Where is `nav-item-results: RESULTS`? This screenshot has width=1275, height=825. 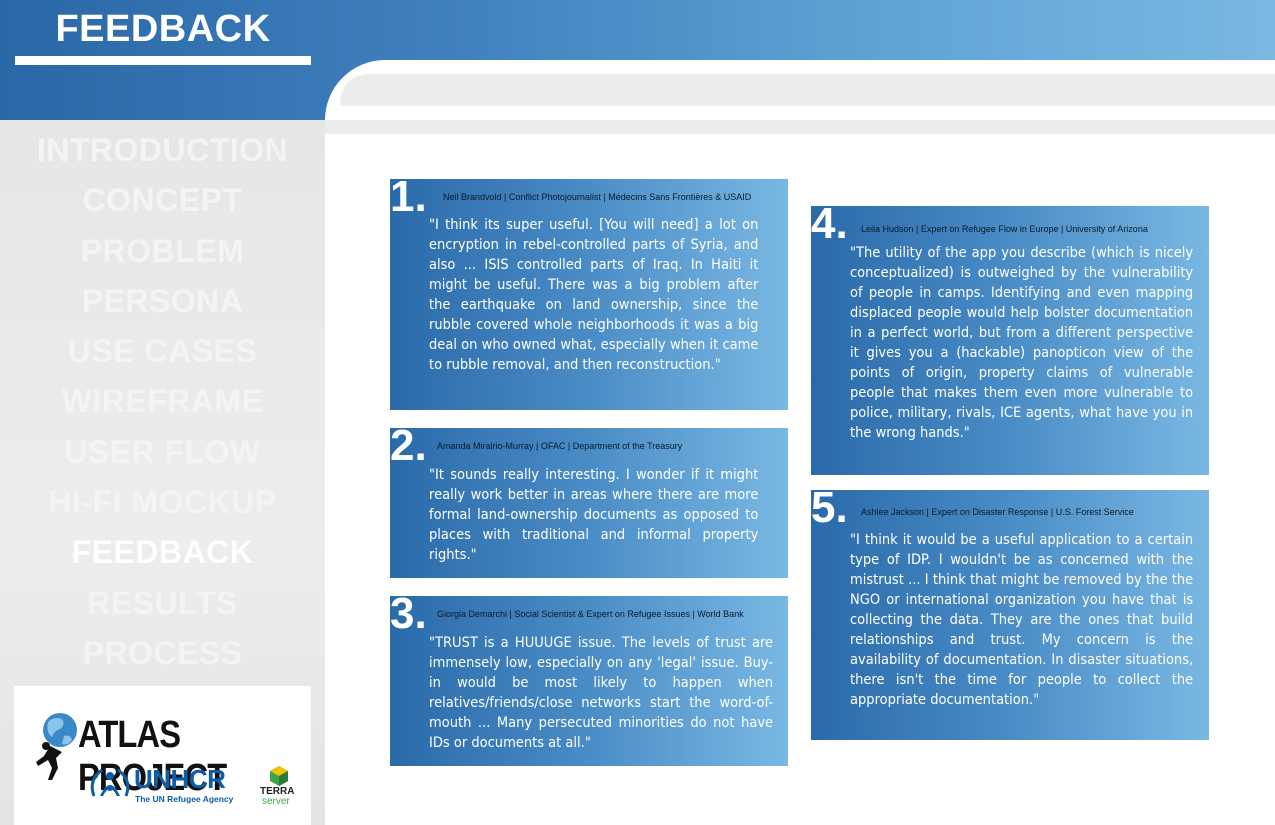 nav-item-results: RESULTS is located at coordinates (162, 606).